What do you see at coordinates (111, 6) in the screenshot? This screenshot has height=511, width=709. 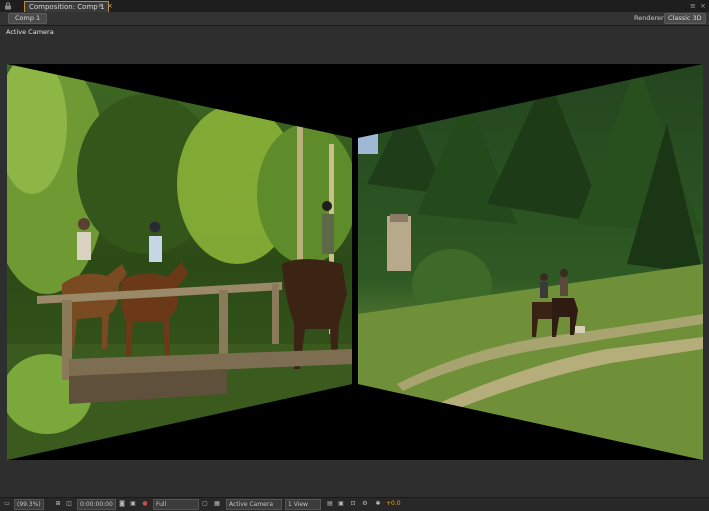 I see `tab-close-icon: ×` at bounding box center [111, 6].